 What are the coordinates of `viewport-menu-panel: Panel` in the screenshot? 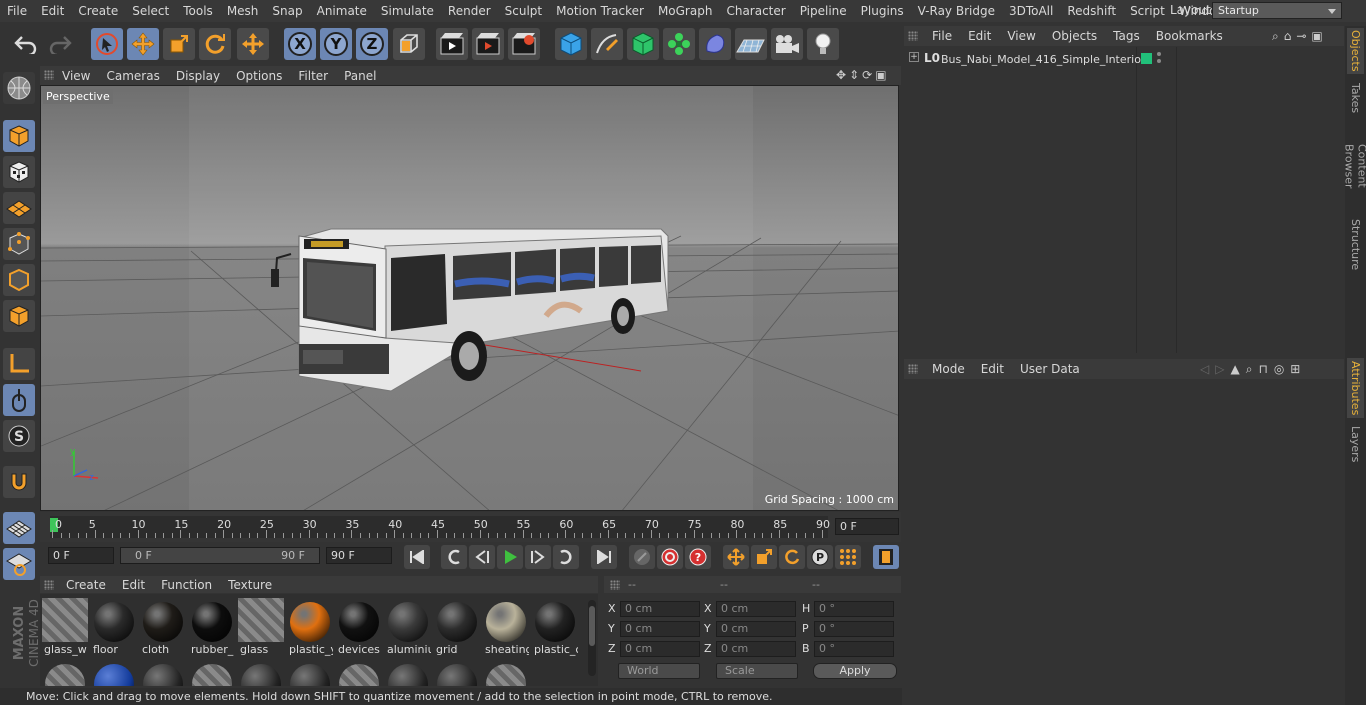 It's located at (360, 76).